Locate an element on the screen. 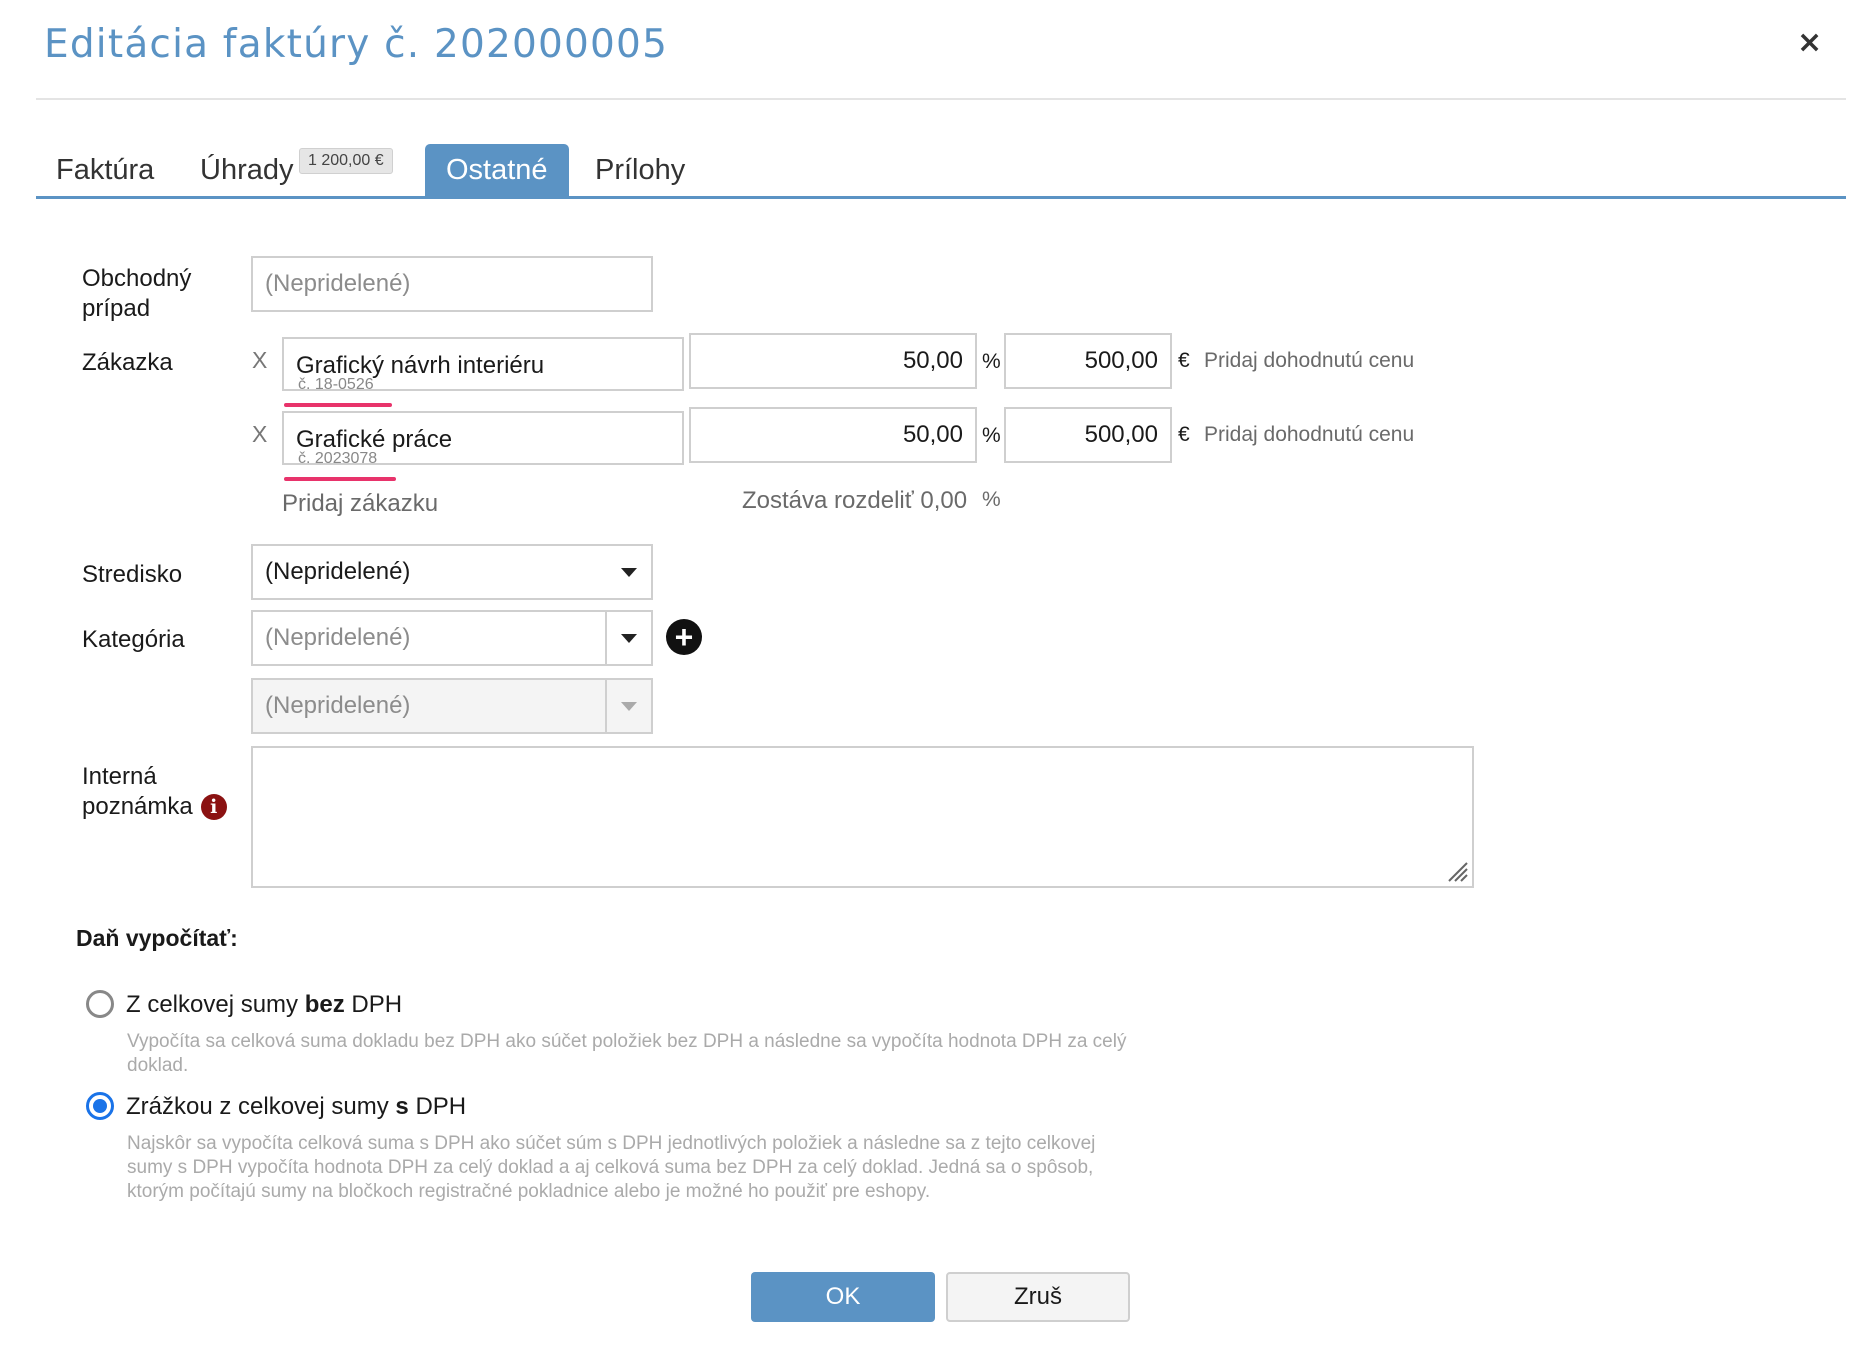 This screenshot has height=1360, width=1872. tax-option-without-vat-label: Z celkovej sumy bez DPH is located at coordinates (264, 1005).